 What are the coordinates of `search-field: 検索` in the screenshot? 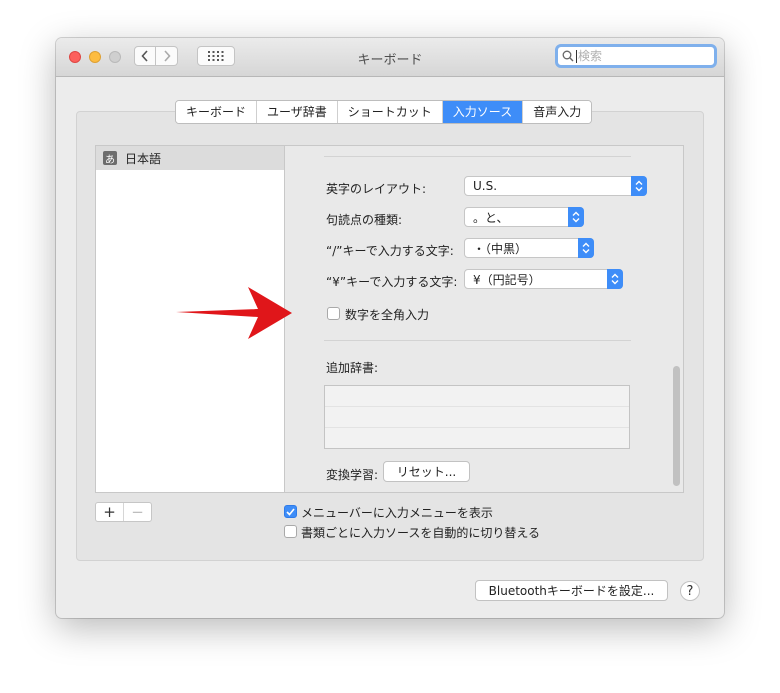 It's located at (636, 56).